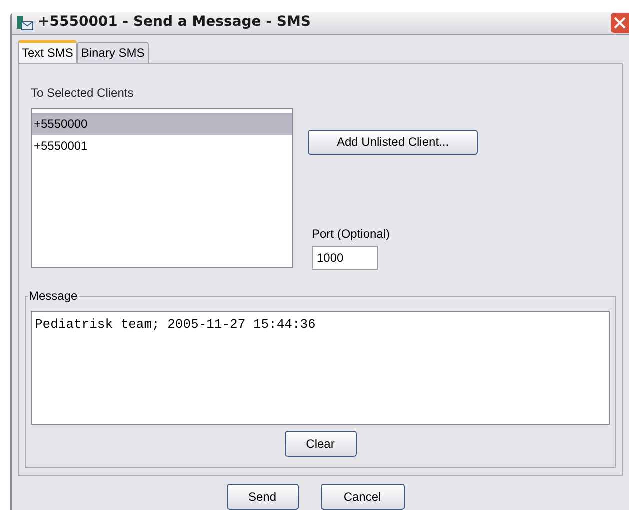  Describe the element at coordinates (352, 234) in the screenshot. I see `port-label: Port (Optional)` at that location.